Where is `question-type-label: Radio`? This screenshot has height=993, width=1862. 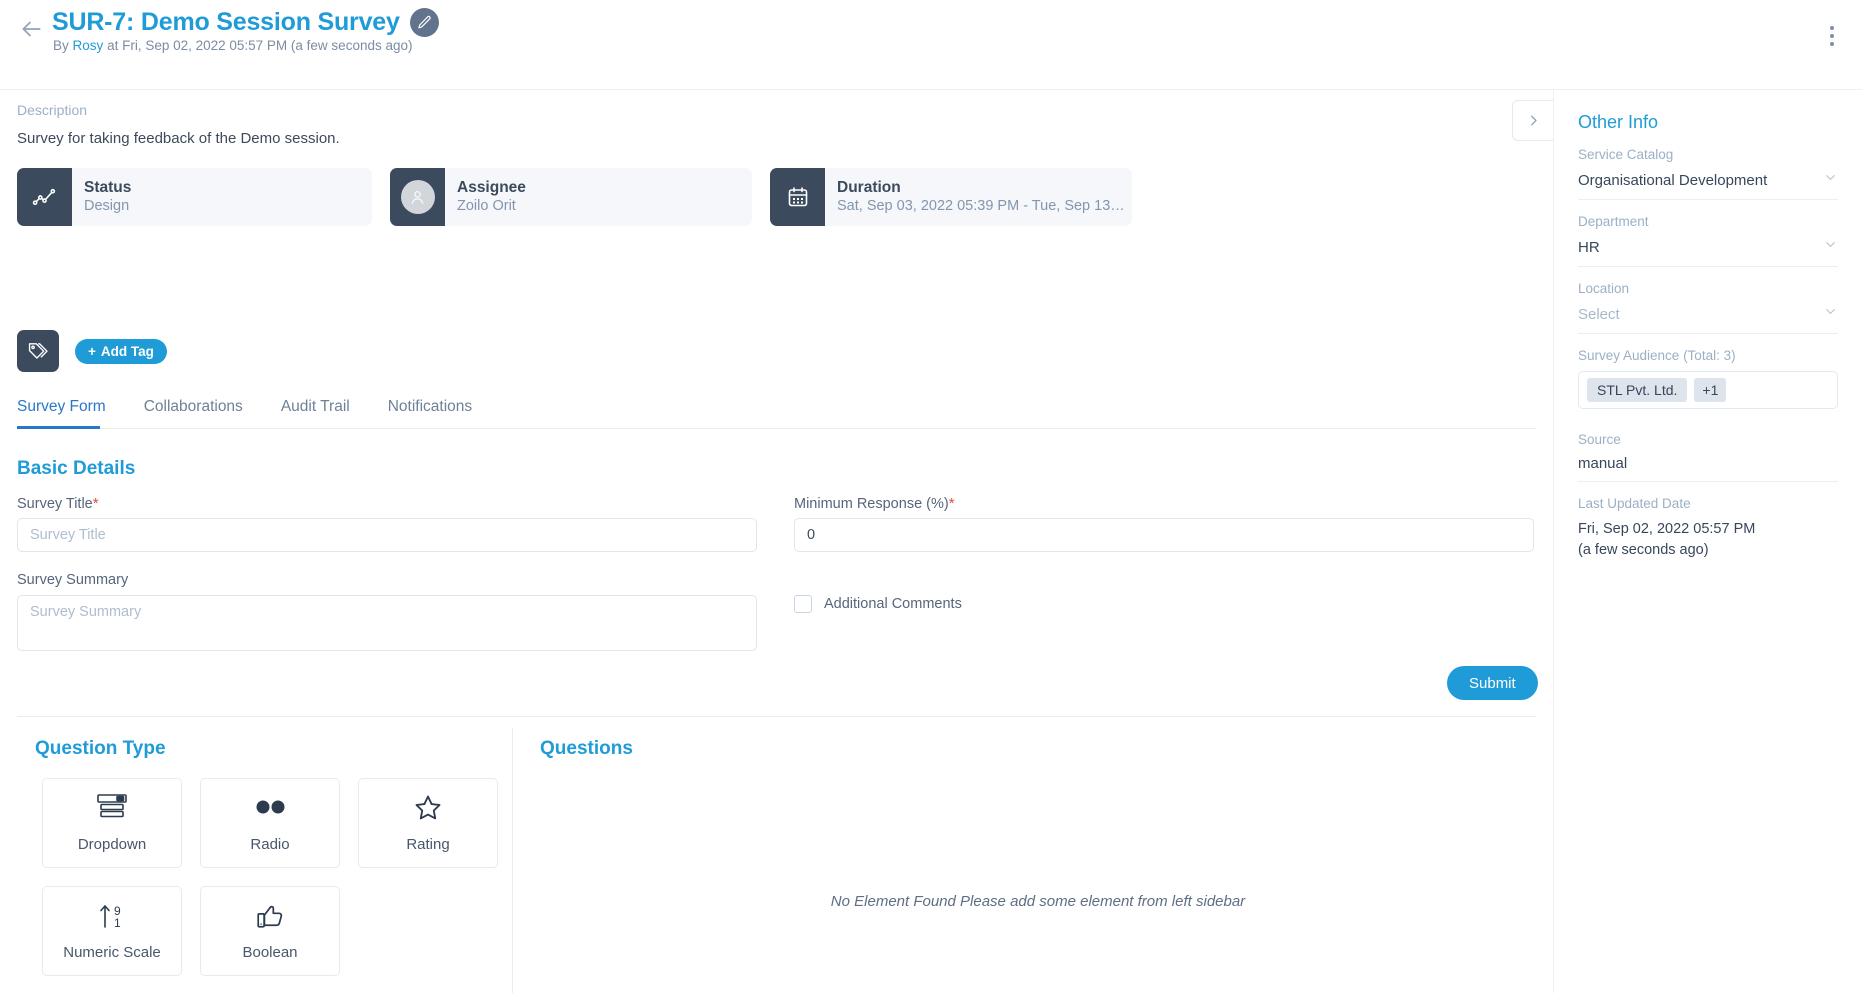 question-type-label: Radio is located at coordinates (270, 844).